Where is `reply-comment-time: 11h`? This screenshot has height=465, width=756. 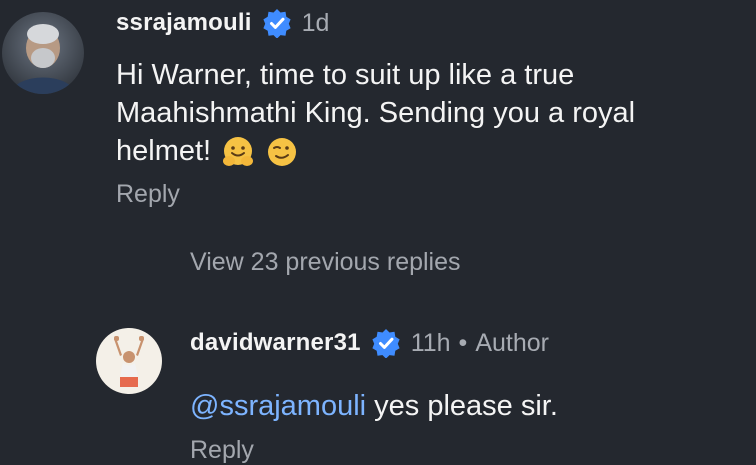 reply-comment-time: 11h is located at coordinates (430, 342).